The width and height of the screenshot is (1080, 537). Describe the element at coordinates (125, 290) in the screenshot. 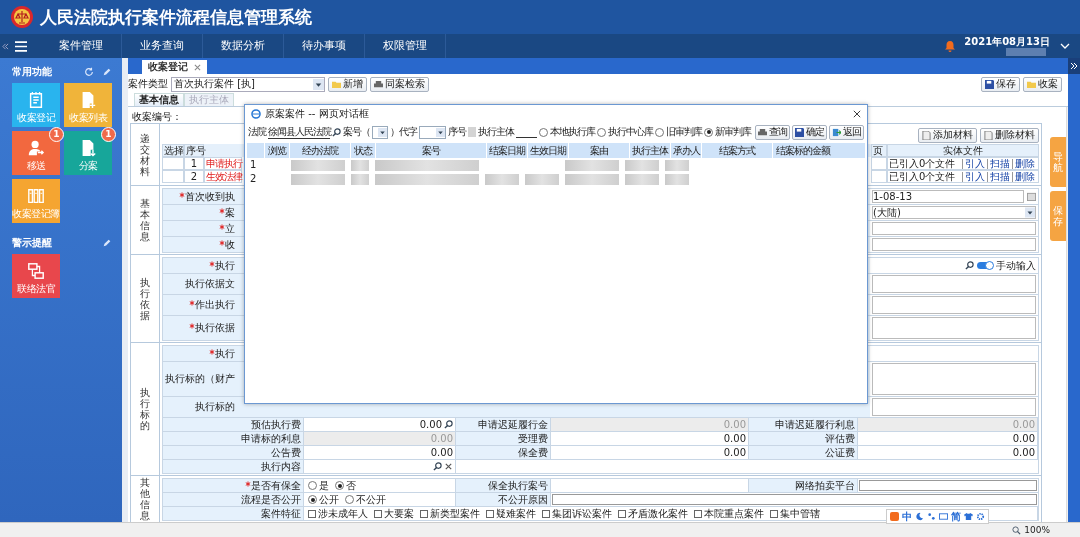

I see `sidebar-collapse-handle` at that location.